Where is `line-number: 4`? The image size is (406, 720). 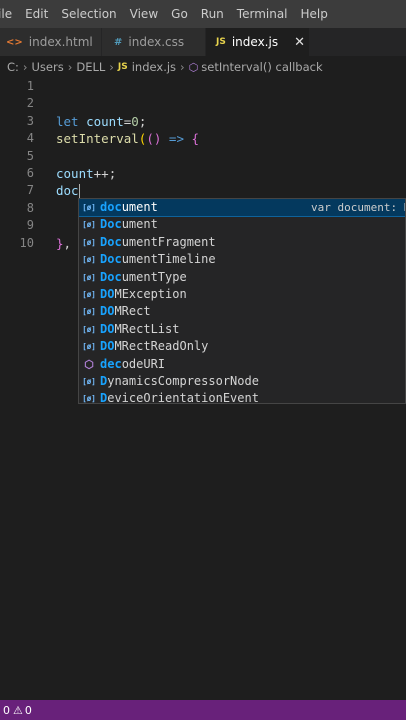 line-number: 4 is located at coordinates (30, 138).